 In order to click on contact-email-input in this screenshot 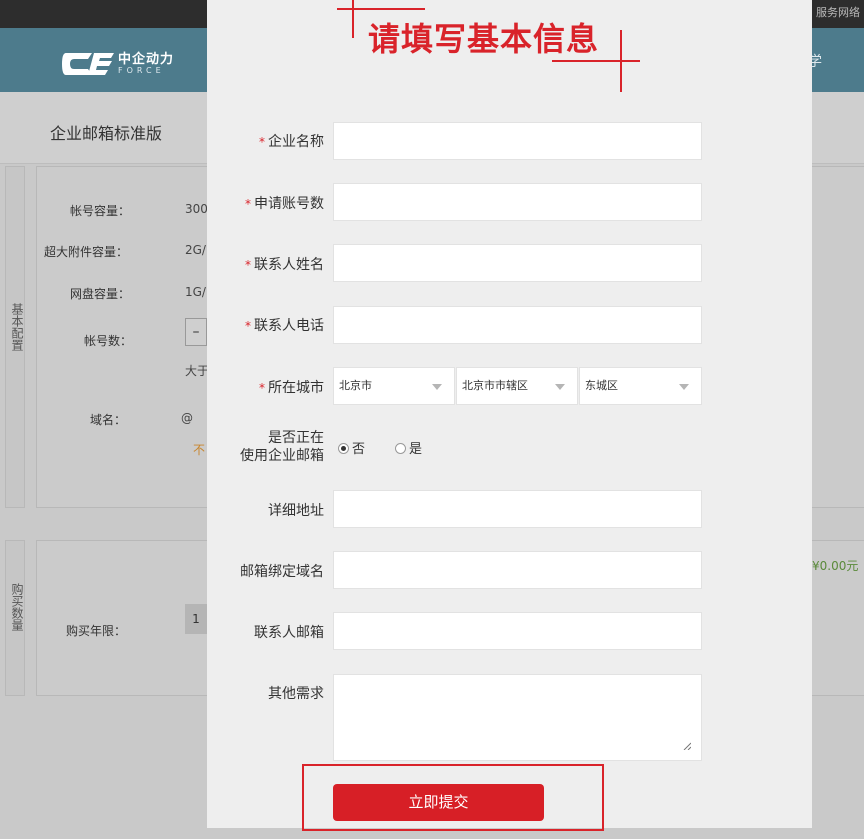, I will do `click(517, 631)`.